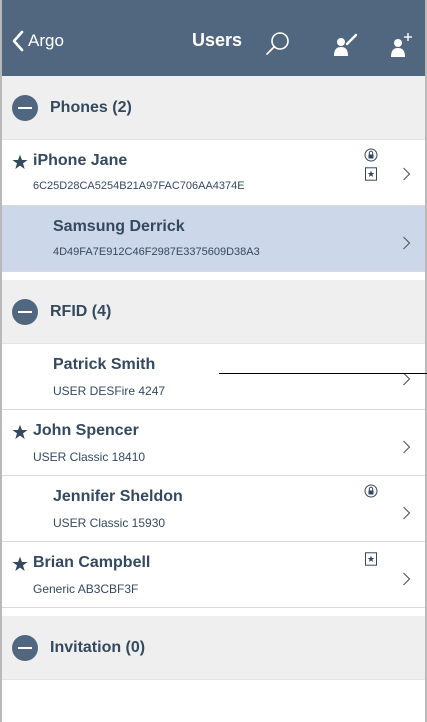 This screenshot has height=722, width=427. What do you see at coordinates (18, 41) in the screenshot?
I see `chevron-left-icon` at bounding box center [18, 41].